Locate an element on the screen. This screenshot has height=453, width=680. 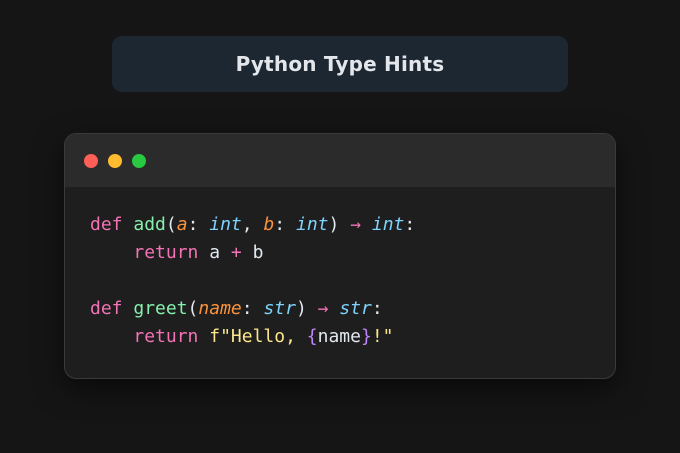
code-line-4: def greet(name: str) → str: is located at coordinates (352, 309).